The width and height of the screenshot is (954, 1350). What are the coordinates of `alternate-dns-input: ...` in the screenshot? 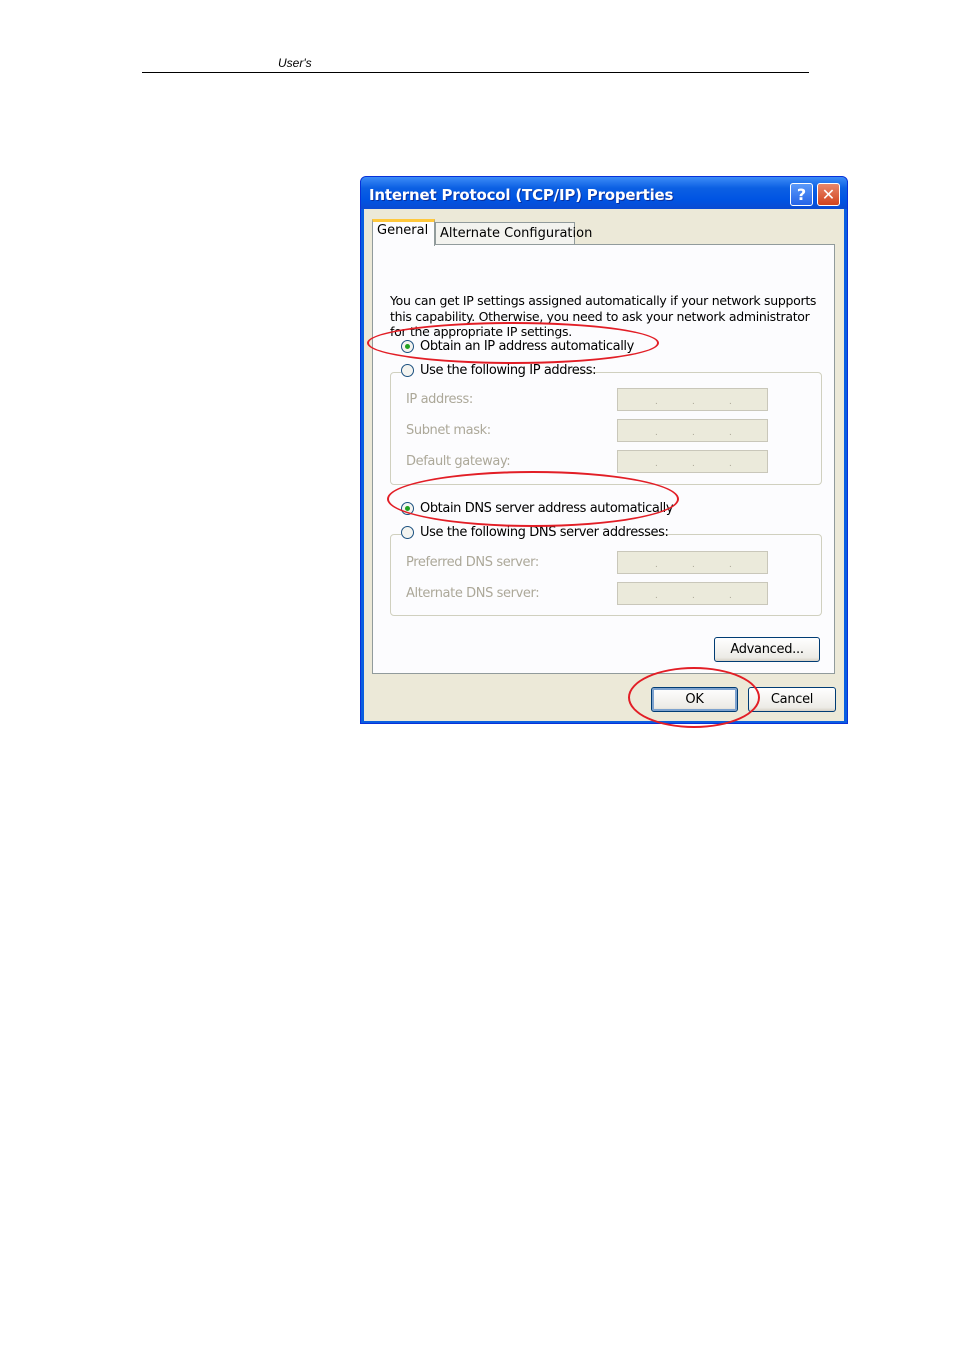 It's located at (692, 593).